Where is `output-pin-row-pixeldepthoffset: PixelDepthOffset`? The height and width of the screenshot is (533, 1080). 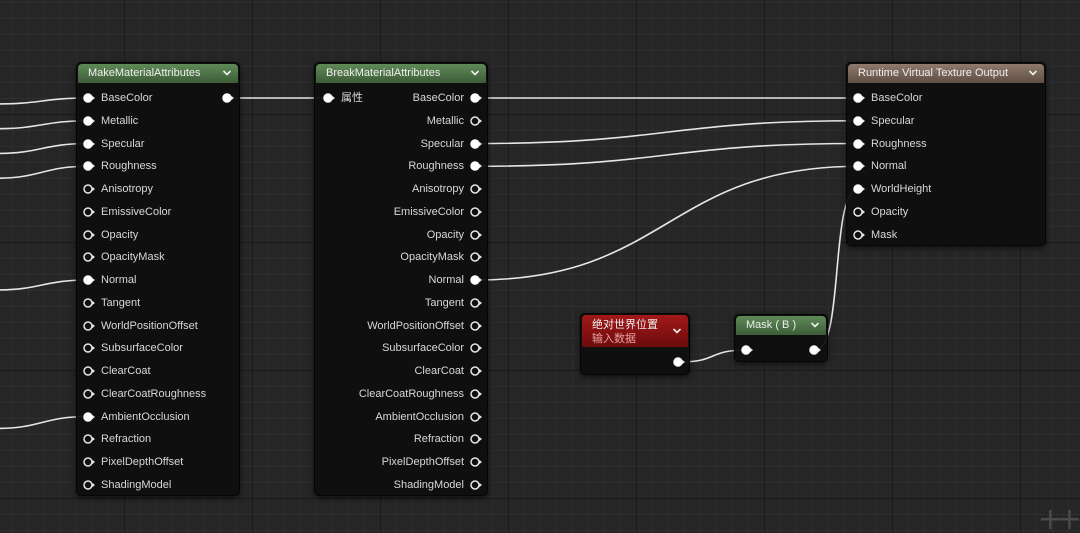
output-pin-row-pixeldepthoffset: PixelDepthOffset is located at coordinates (398, 462).